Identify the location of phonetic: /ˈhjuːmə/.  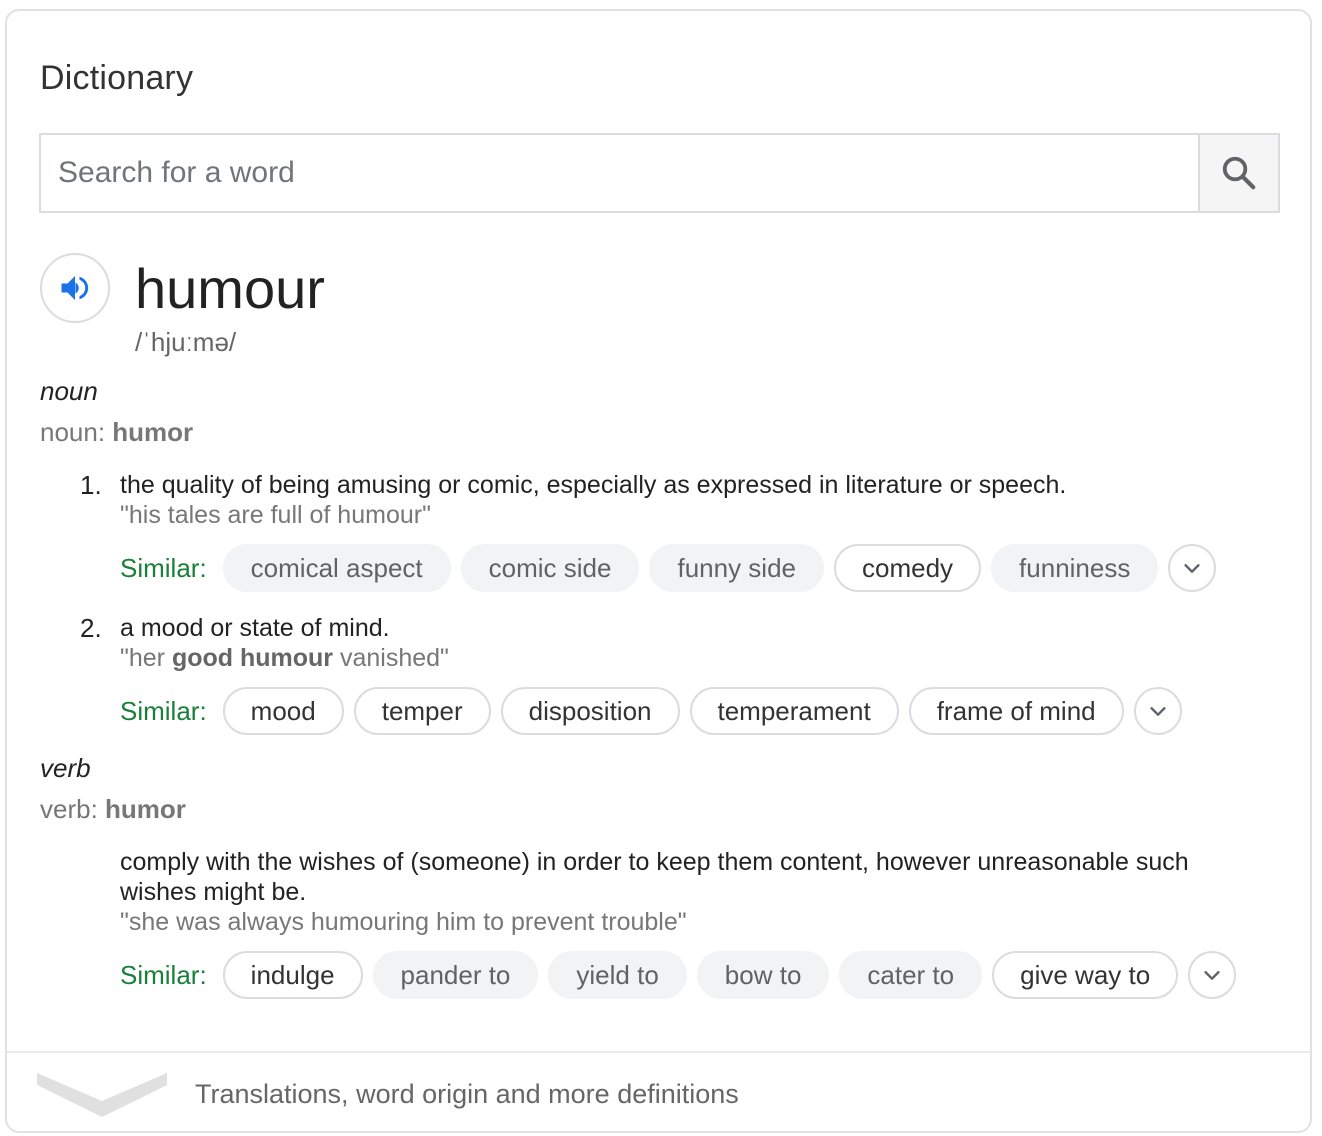
(186, 342).